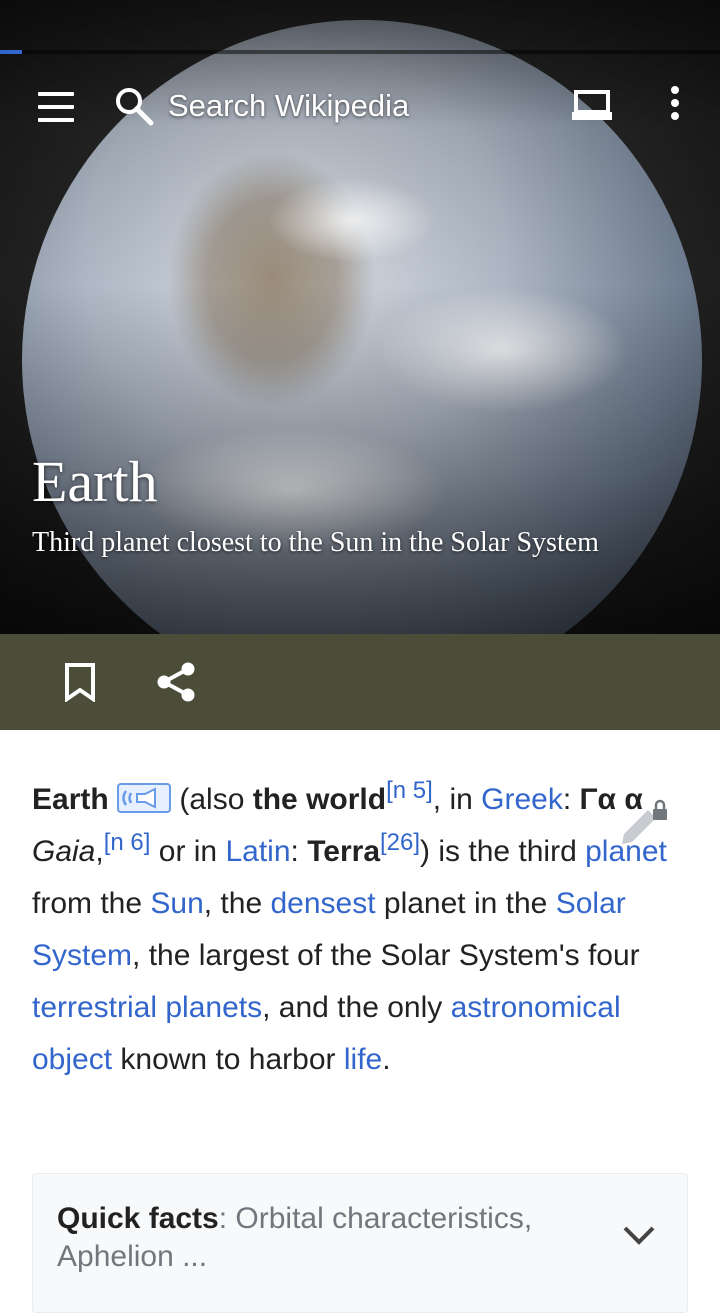 Image resolution: width=720 pixels, height=1313 pixels. What do you see at coordinates (147, 1007) in the screenshot?
I see `link-terrestrial-planets: terrestrial planets` at bounding box center [147, 1007].